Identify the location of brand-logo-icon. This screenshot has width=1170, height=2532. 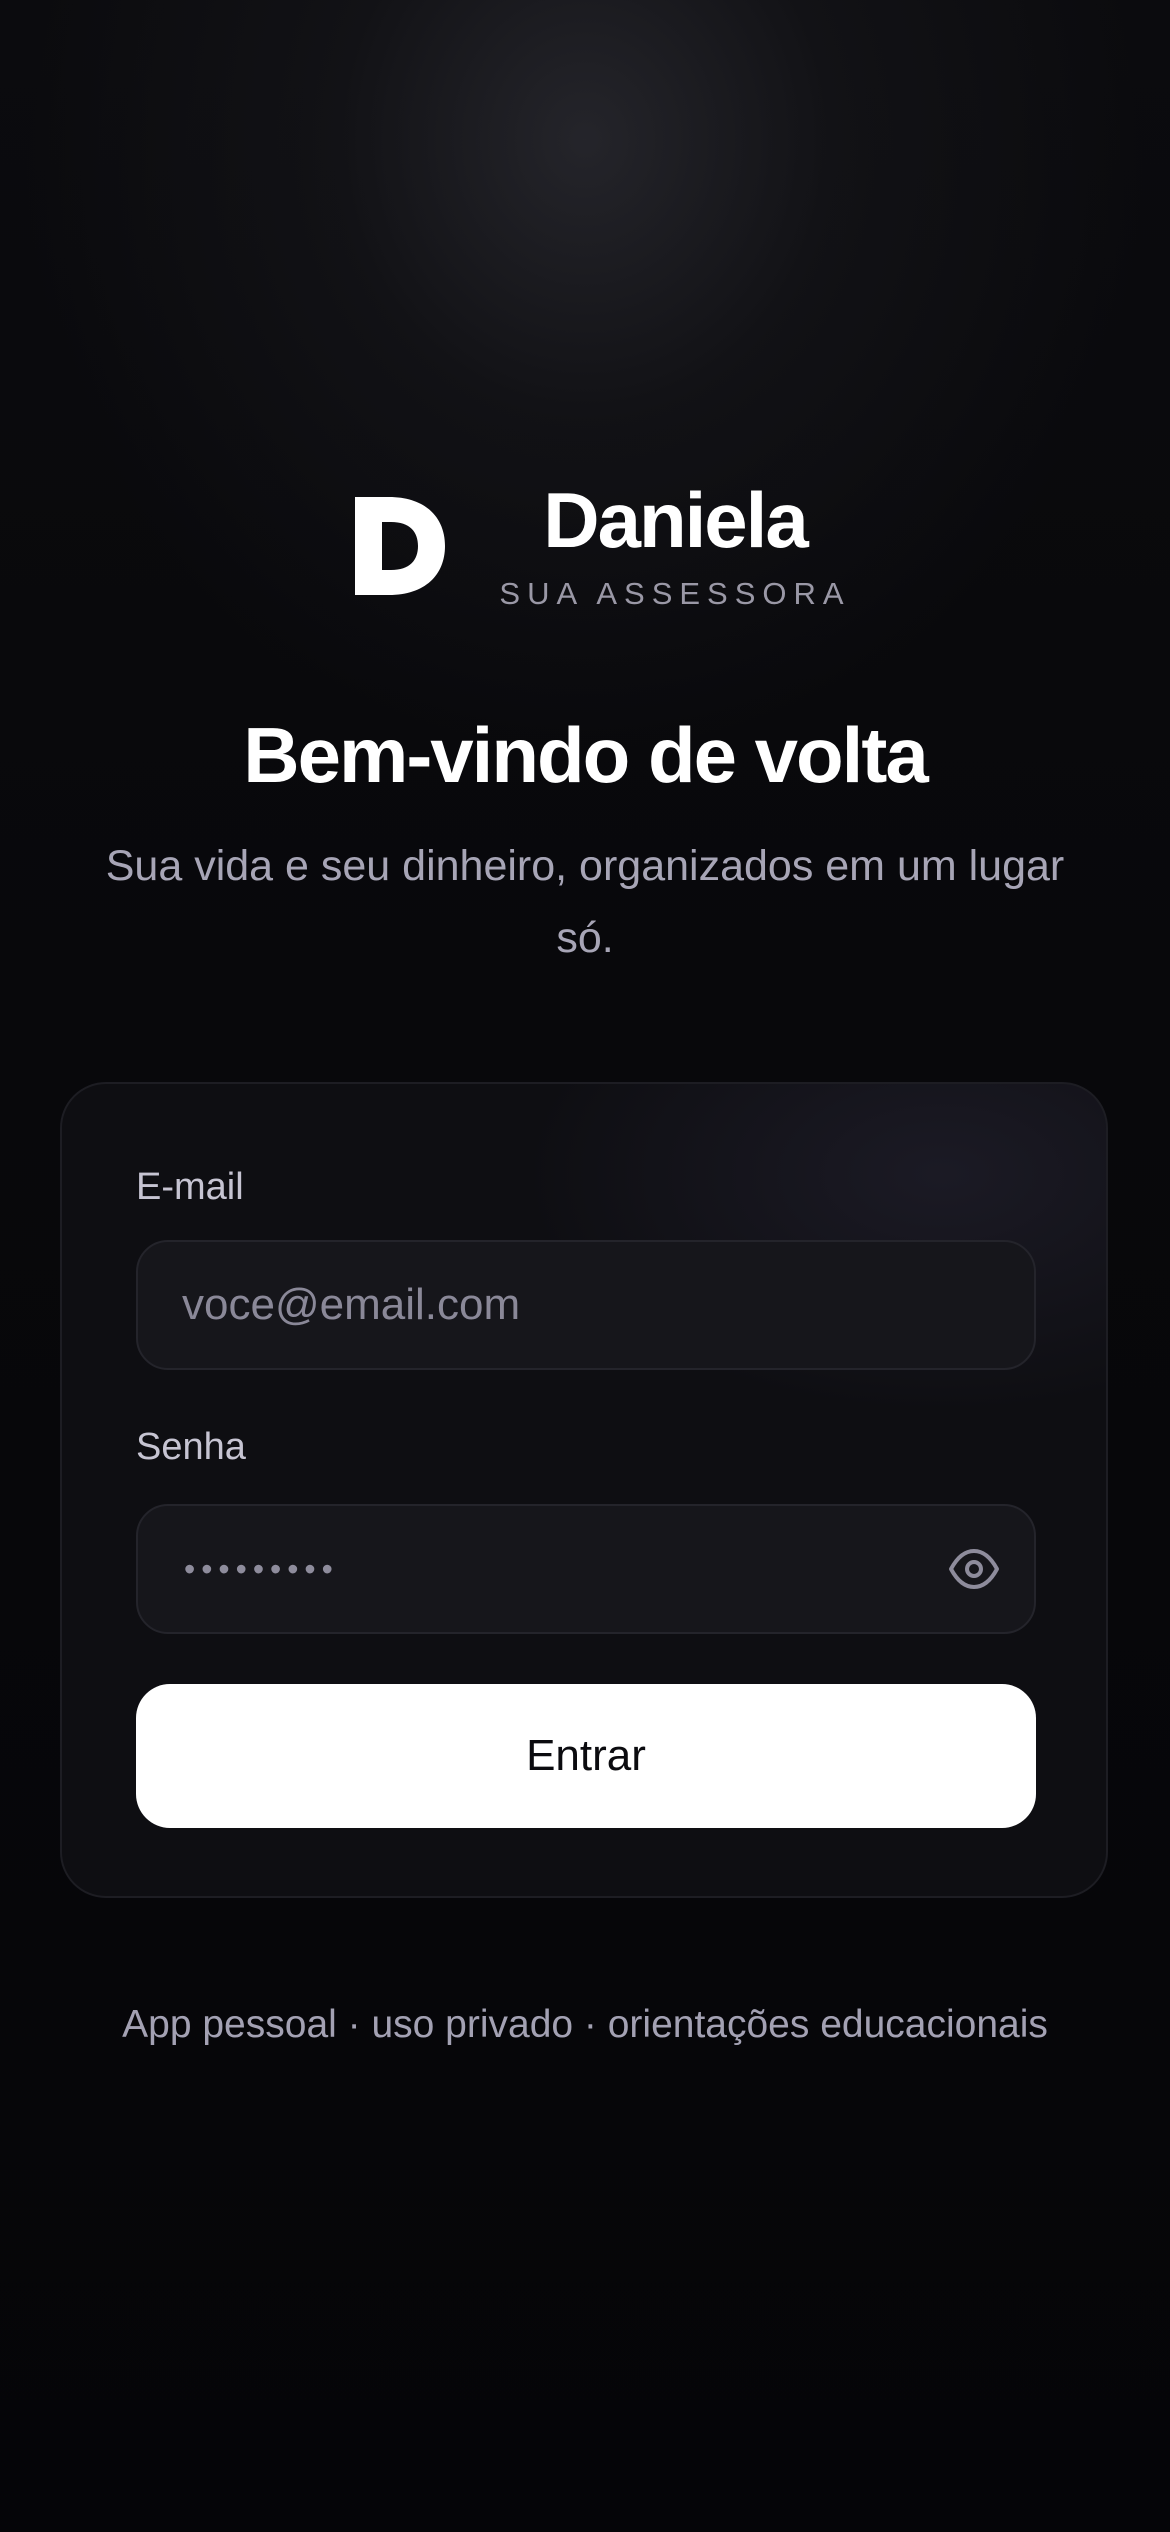
(400, 546).